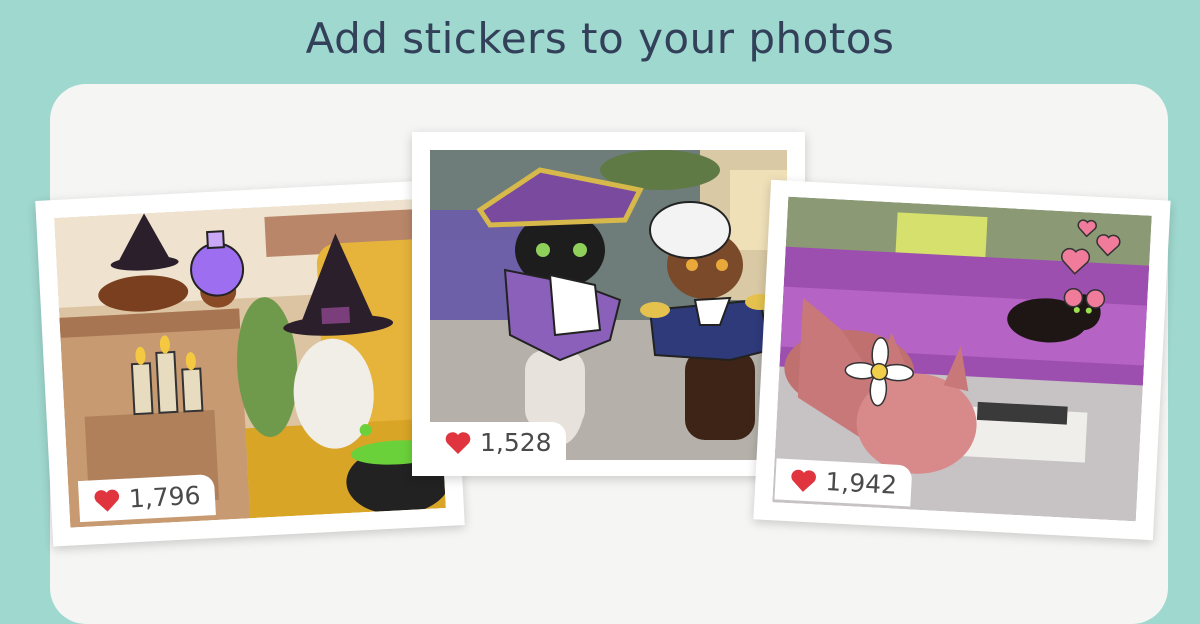  Describe the element at coordinates (516, 442) in the screenshot. I see `likes-count: 1,528` at that location.